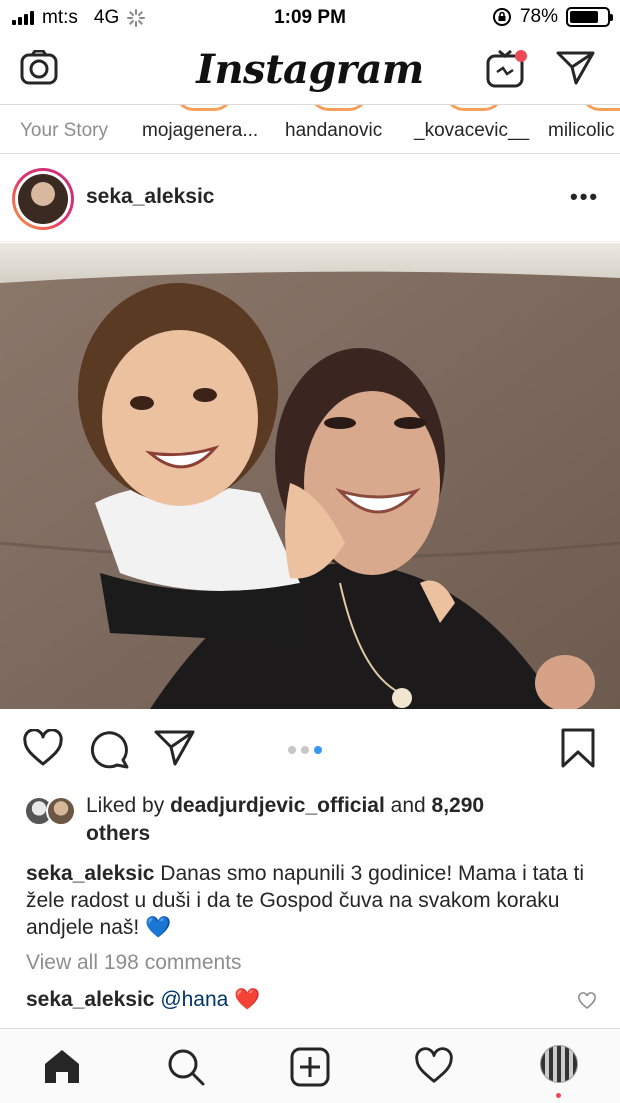 The width and height of the screenshot is (620, 1103). I want to click on search-icon, so click(186, 1067).